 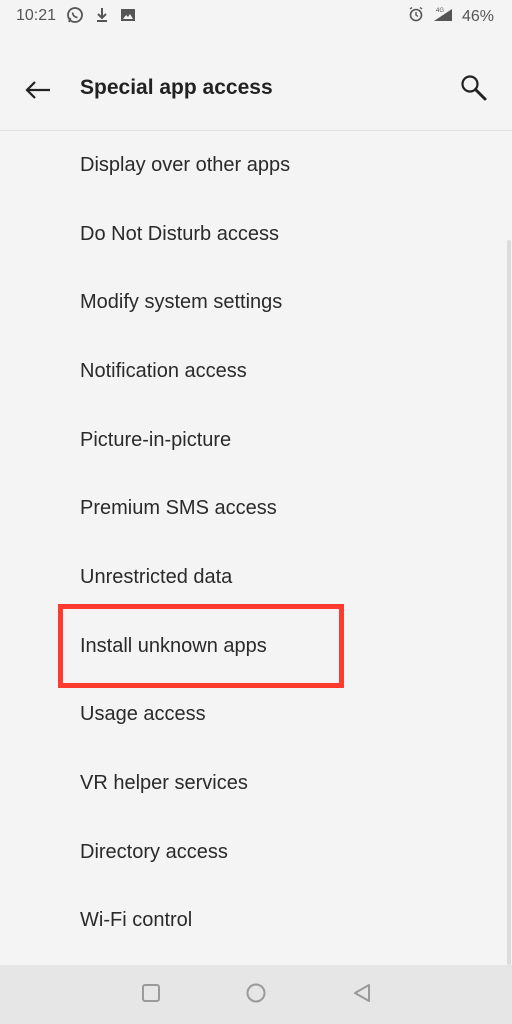 What do you see at coordinates (176, 87) in the screenshot?
I see `page-title: Special app access` at bounding box center [176, 87].